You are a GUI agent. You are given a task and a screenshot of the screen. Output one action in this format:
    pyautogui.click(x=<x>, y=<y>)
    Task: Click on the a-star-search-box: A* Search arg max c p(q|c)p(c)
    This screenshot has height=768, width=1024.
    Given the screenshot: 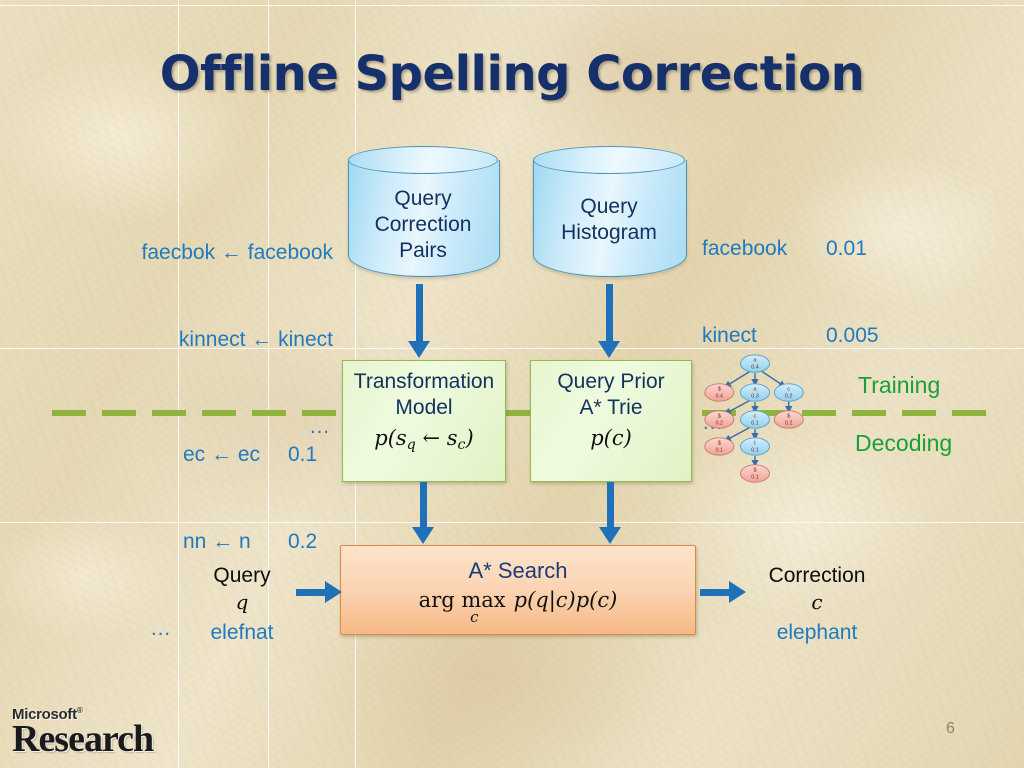 What is the action you would take?
    pyautogui.click(x=518, y=590)
    